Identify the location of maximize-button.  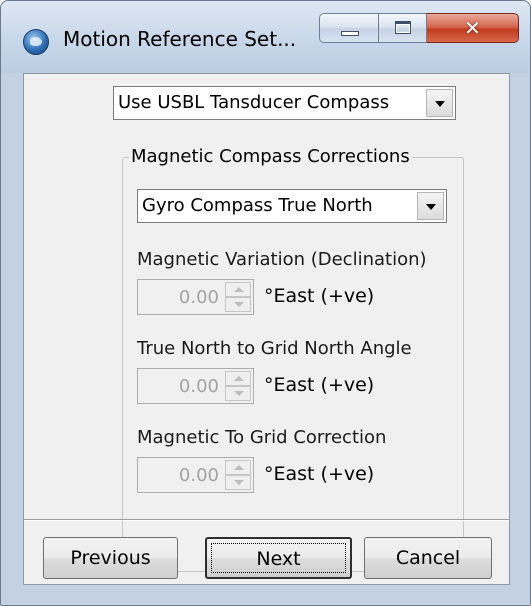
(403, 28).